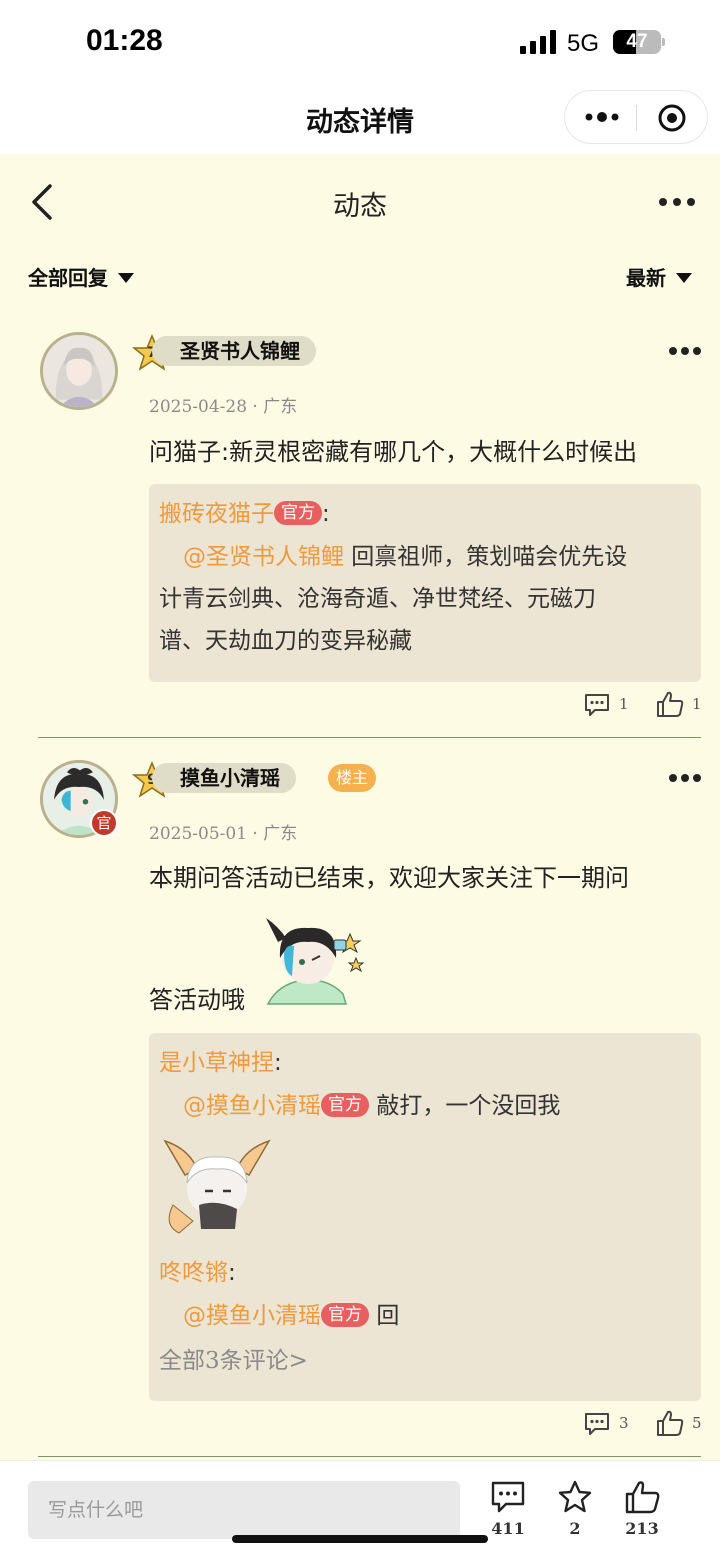  I want to click on reply-text-line: @圣贤书人锦鲤 回禀祖师，策划喵会优先设, so click(425, 557).